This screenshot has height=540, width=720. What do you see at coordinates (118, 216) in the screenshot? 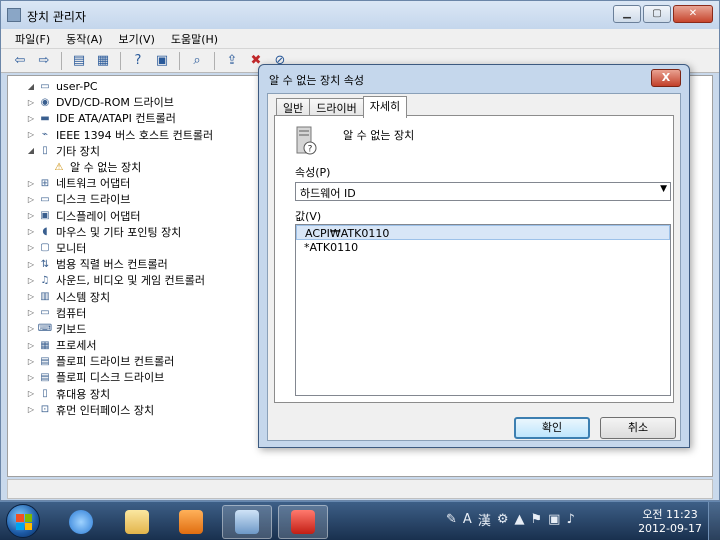
I see `tree-item: ▷ ▣ 디스플레이 어댑터` at bounding box center [118, 216].